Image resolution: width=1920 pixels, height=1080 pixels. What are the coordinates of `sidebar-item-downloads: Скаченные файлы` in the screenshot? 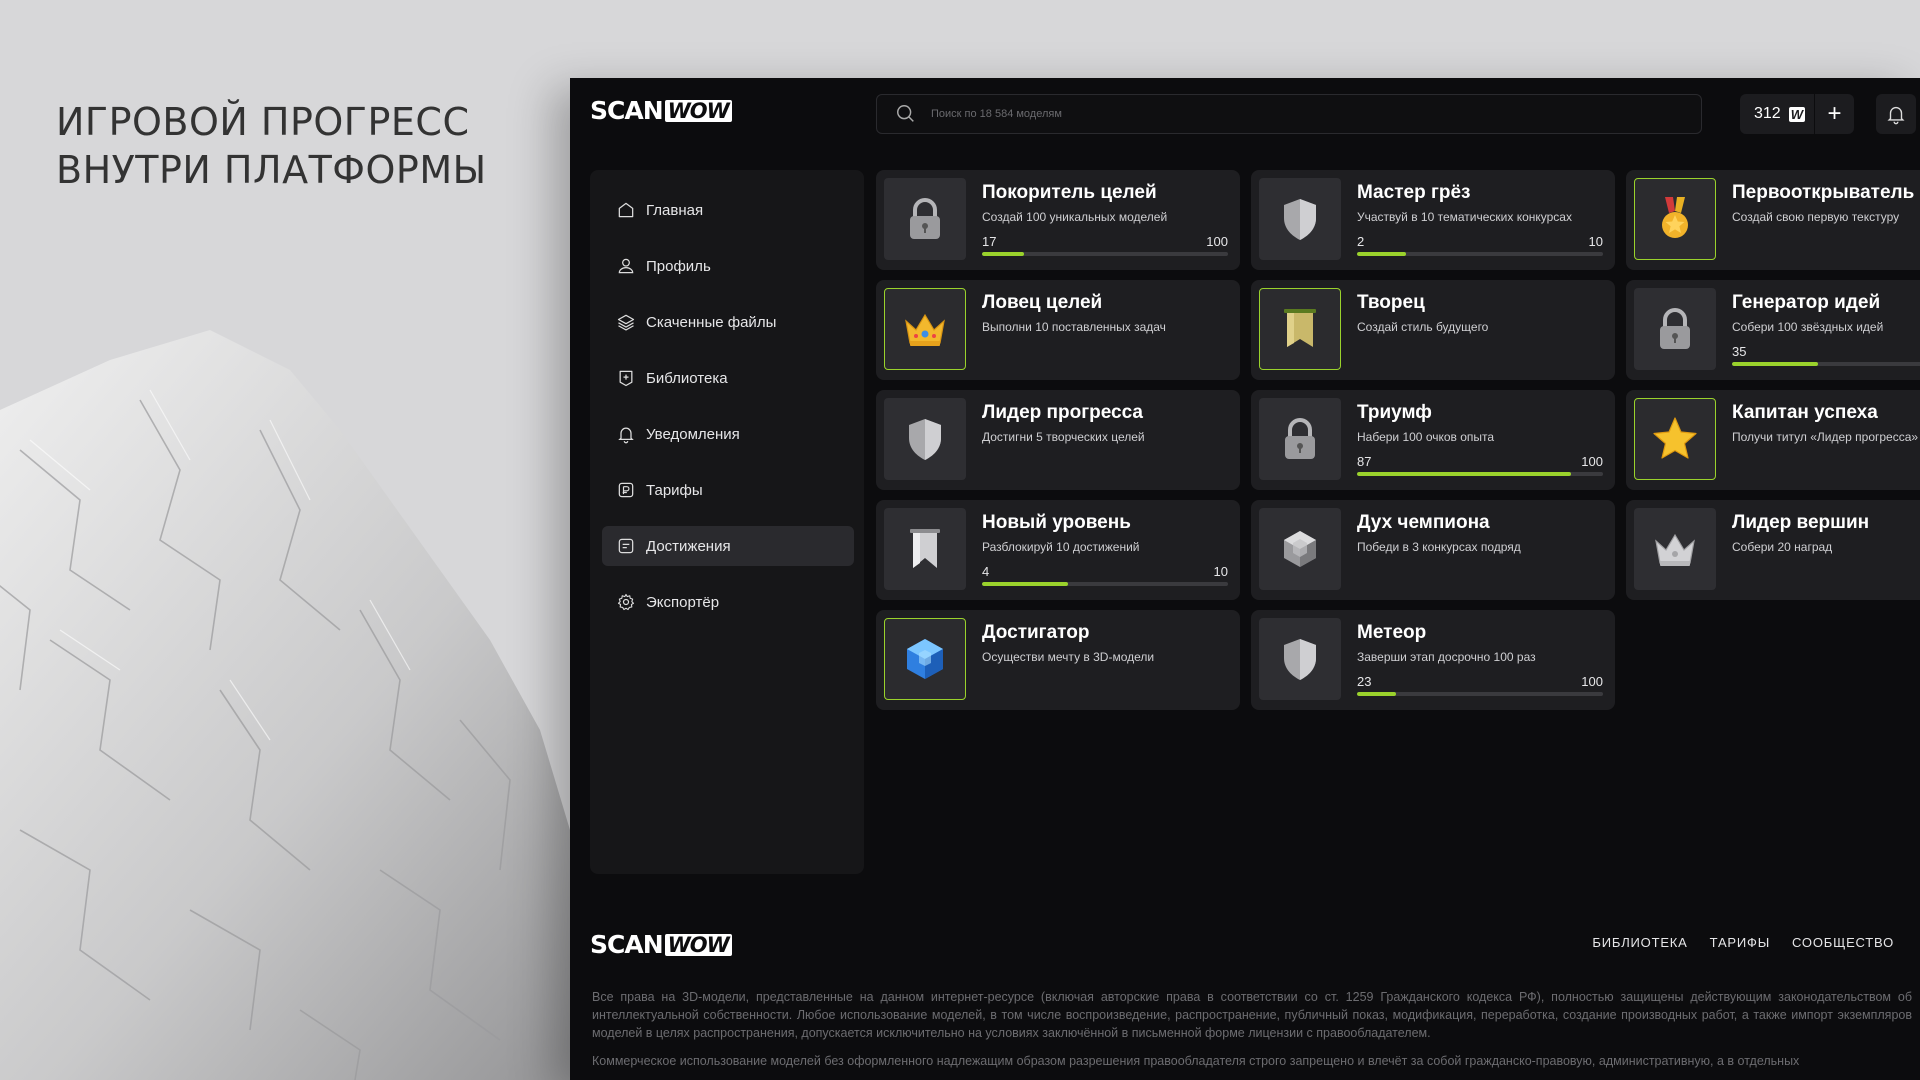 It's located at (728, 322).